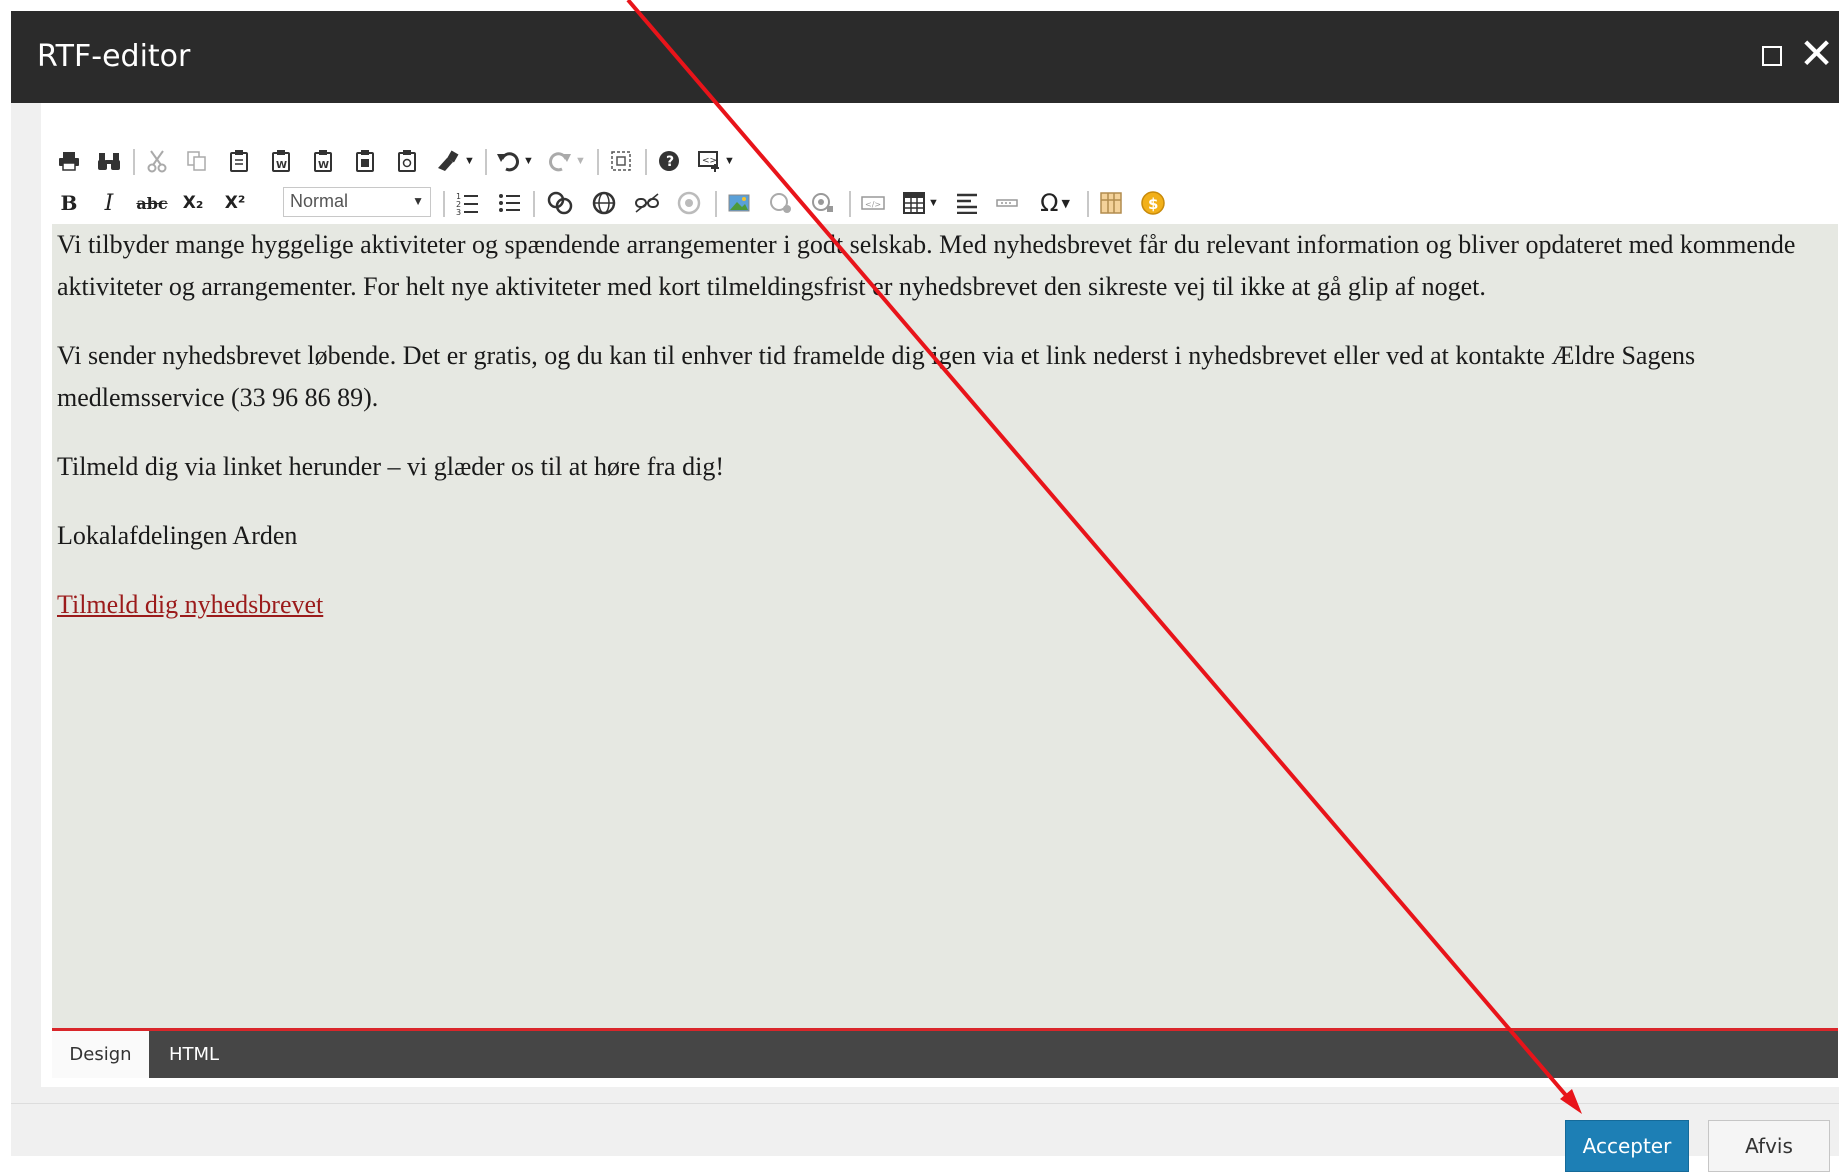 Image resolution: width=1839 pixels, height=1172 pixels. What do you see at coordinates (109, 161) in the screenshot?
I see `find-icon` at bounding box center [109, 161].